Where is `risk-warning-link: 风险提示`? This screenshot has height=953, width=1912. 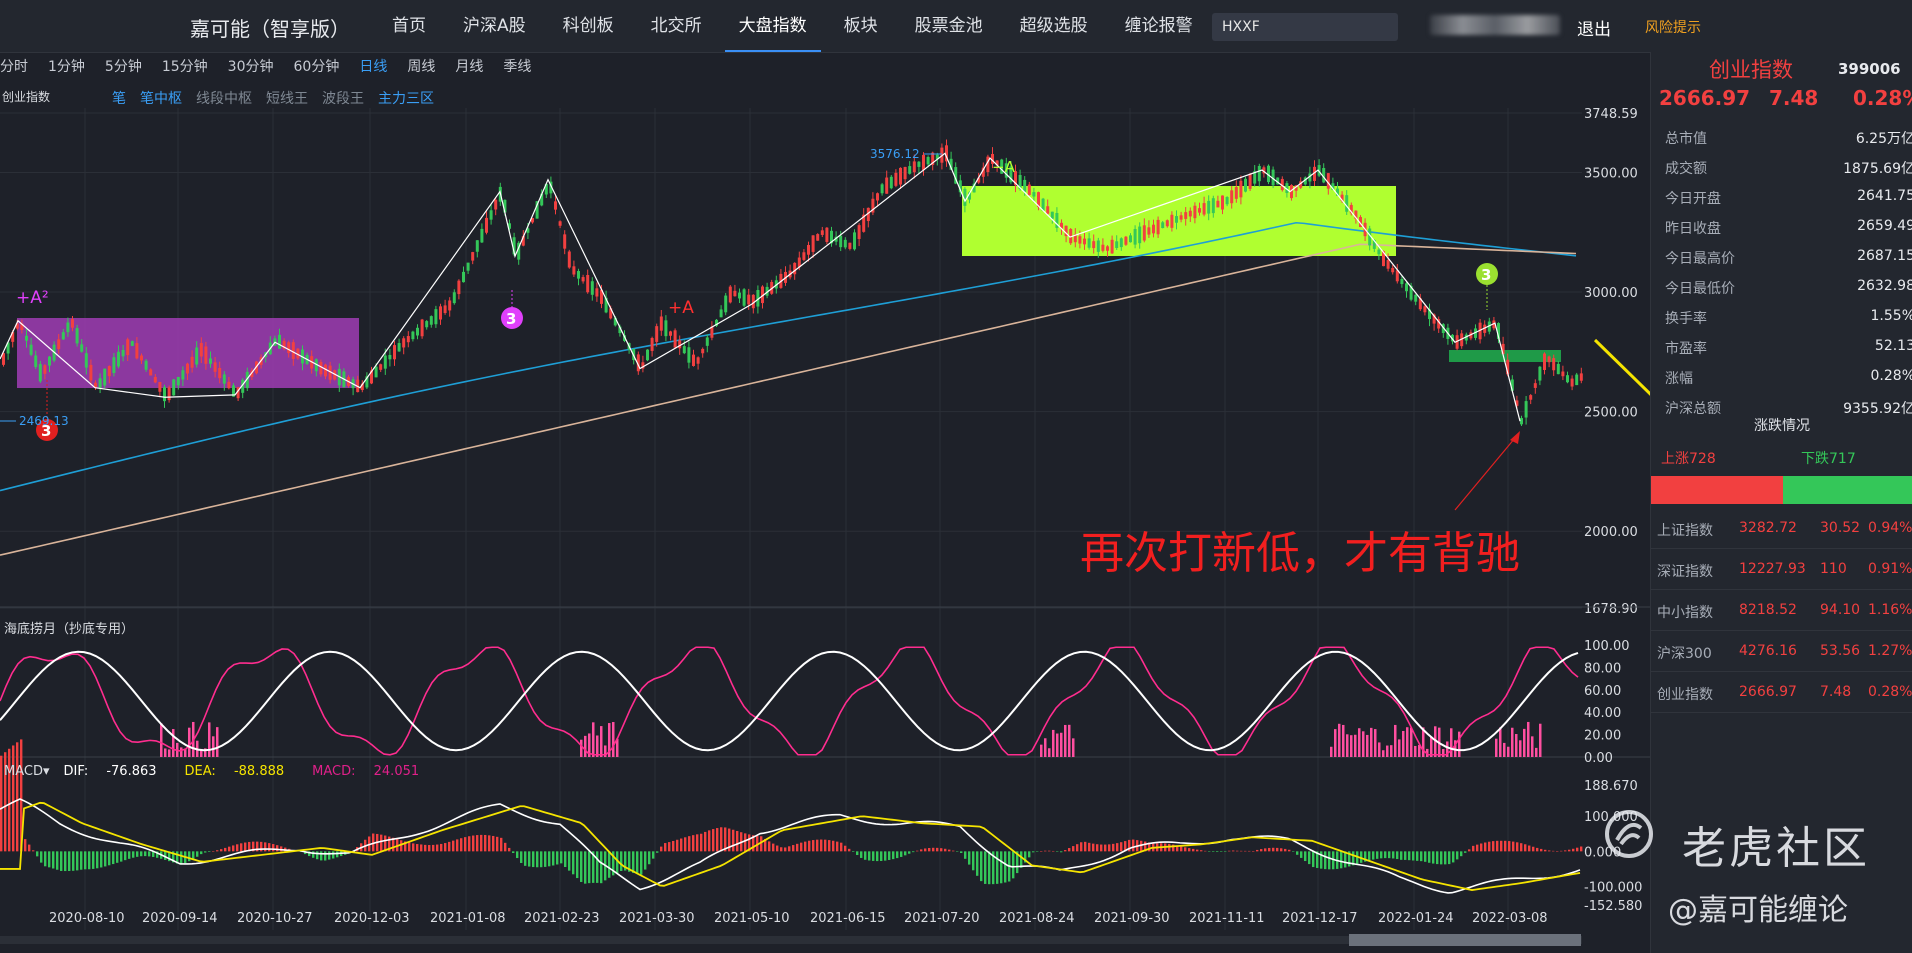
risk-warning-link: 风险提示 is located at coordinates (1673, 27).